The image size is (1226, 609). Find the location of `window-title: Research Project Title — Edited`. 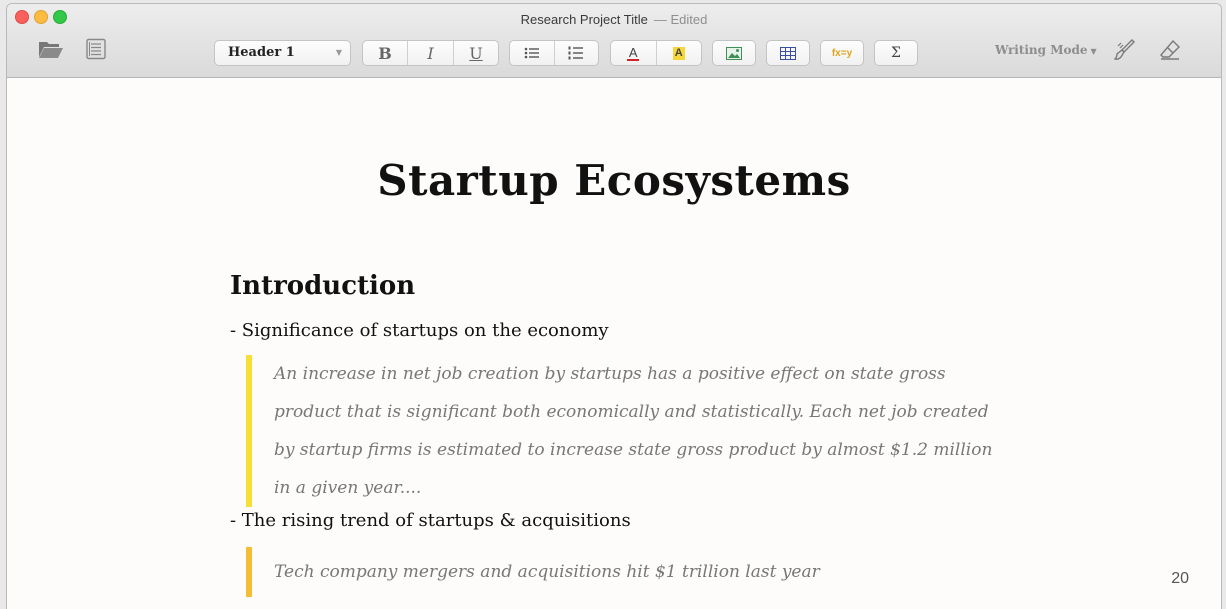

window-title: Research Project Title — Edited is located at coordinates (614, 19).